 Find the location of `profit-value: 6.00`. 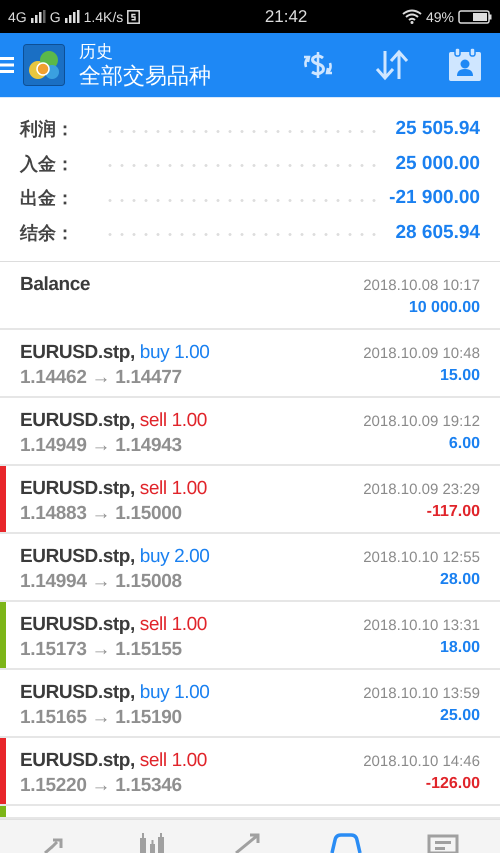

profit-value: 6.00 is located at coordinates (464, 444).